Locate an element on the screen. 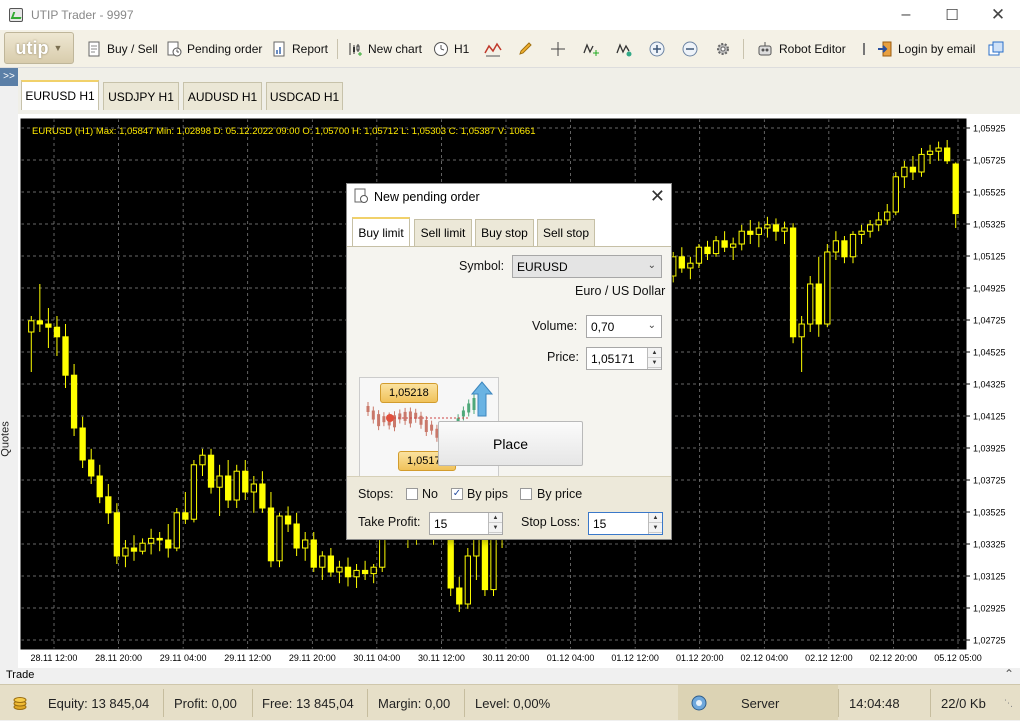  indicator-list-button is located at coordinates (626, 48).